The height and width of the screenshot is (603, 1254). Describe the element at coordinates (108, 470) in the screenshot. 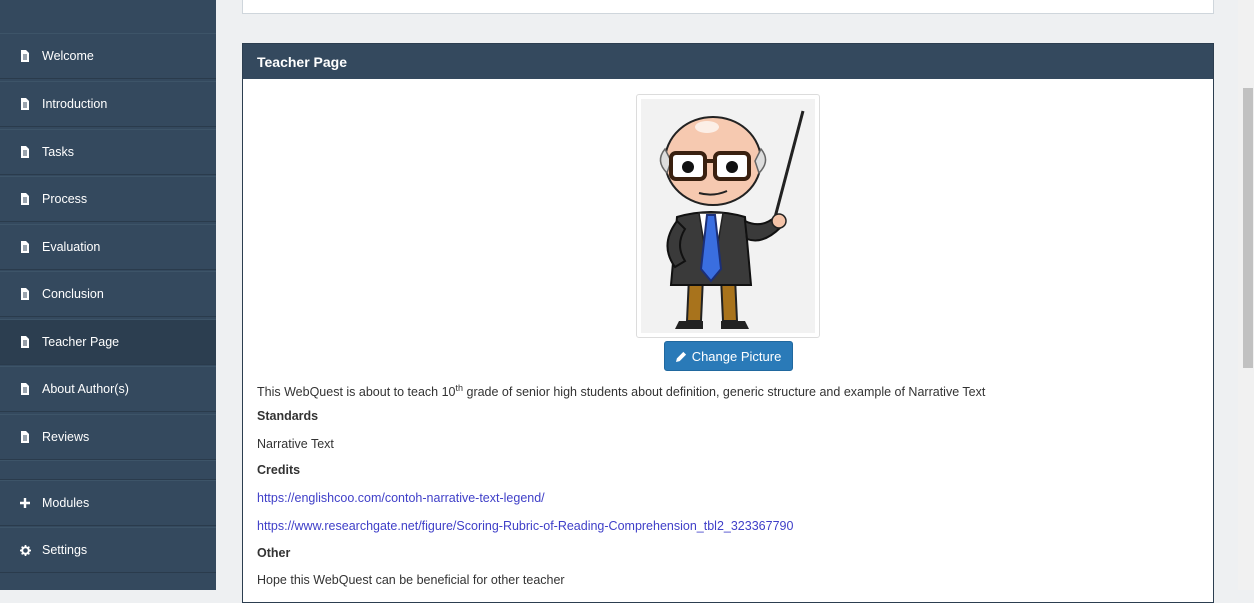

I see `sidebar-divider` at that location.